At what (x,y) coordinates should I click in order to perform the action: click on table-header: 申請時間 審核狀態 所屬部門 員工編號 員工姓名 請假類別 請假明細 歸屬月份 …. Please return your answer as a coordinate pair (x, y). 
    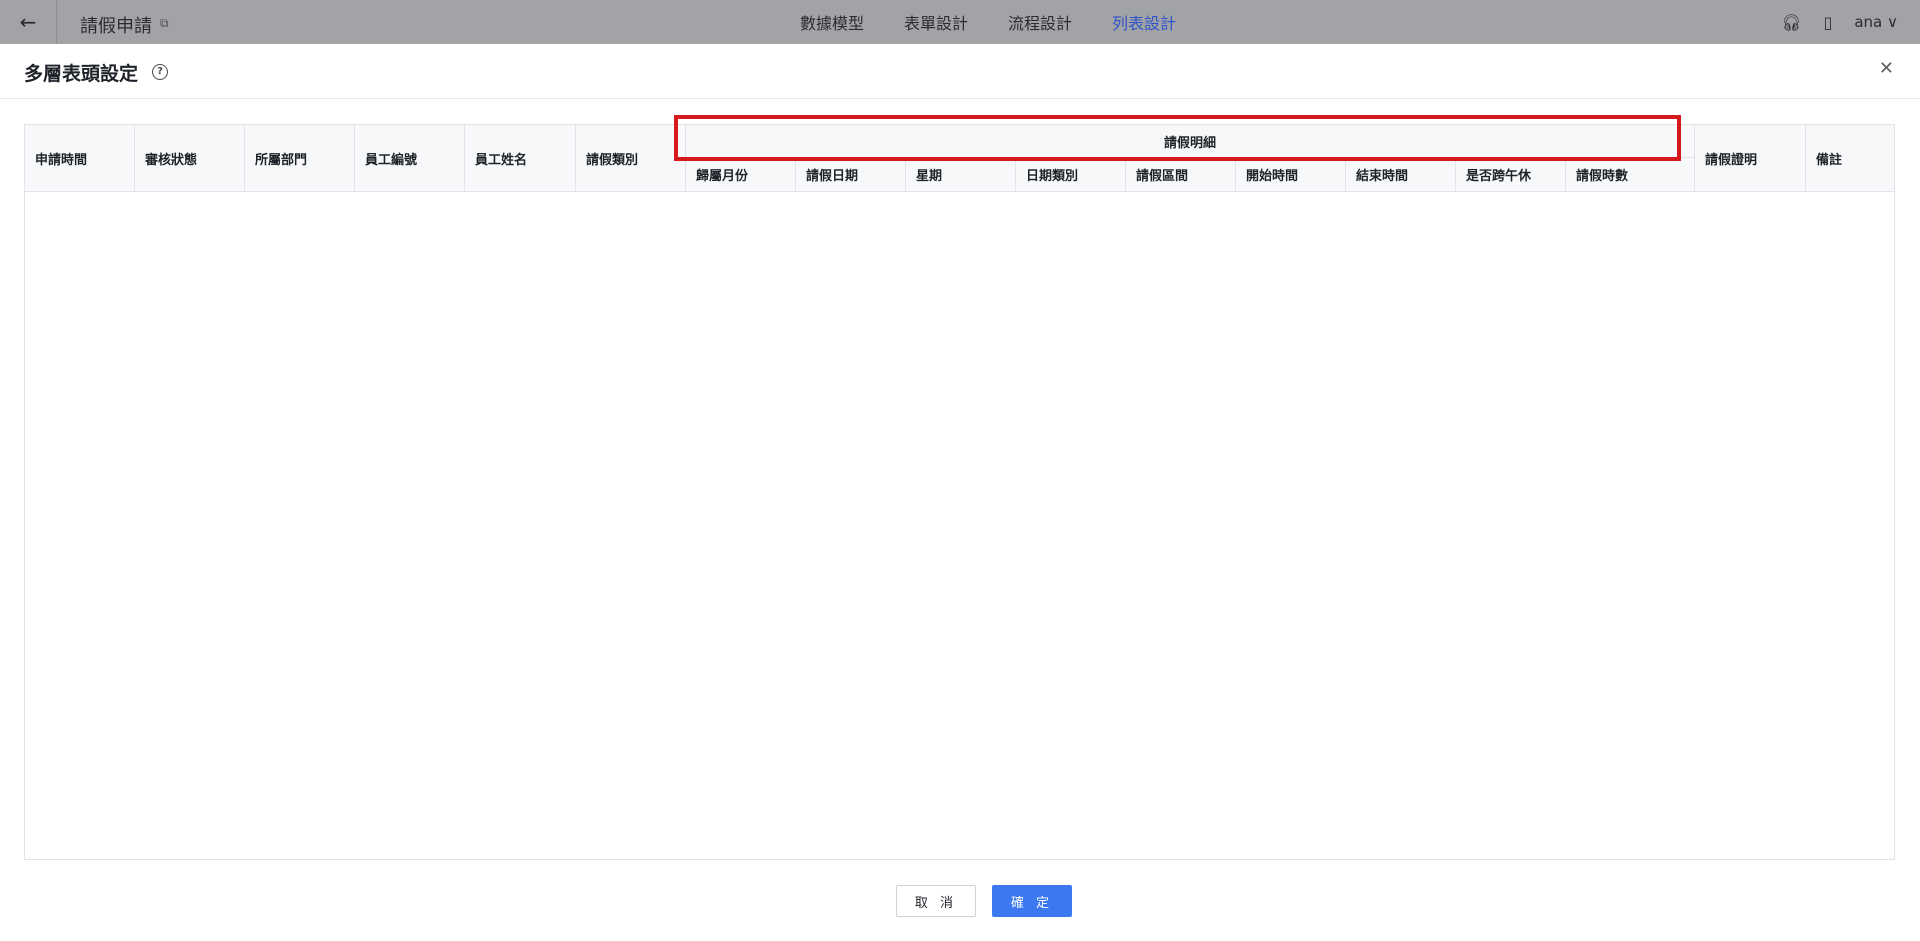
    Looking at the image, I should click on (959, 158).